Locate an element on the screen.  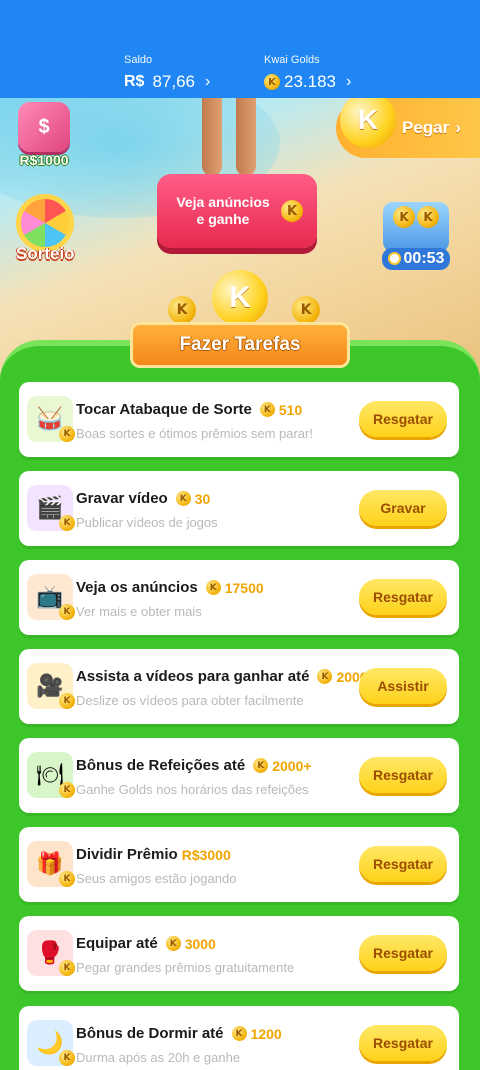
moon-icon: 🌙 K is located at coordinates (51, 1043).